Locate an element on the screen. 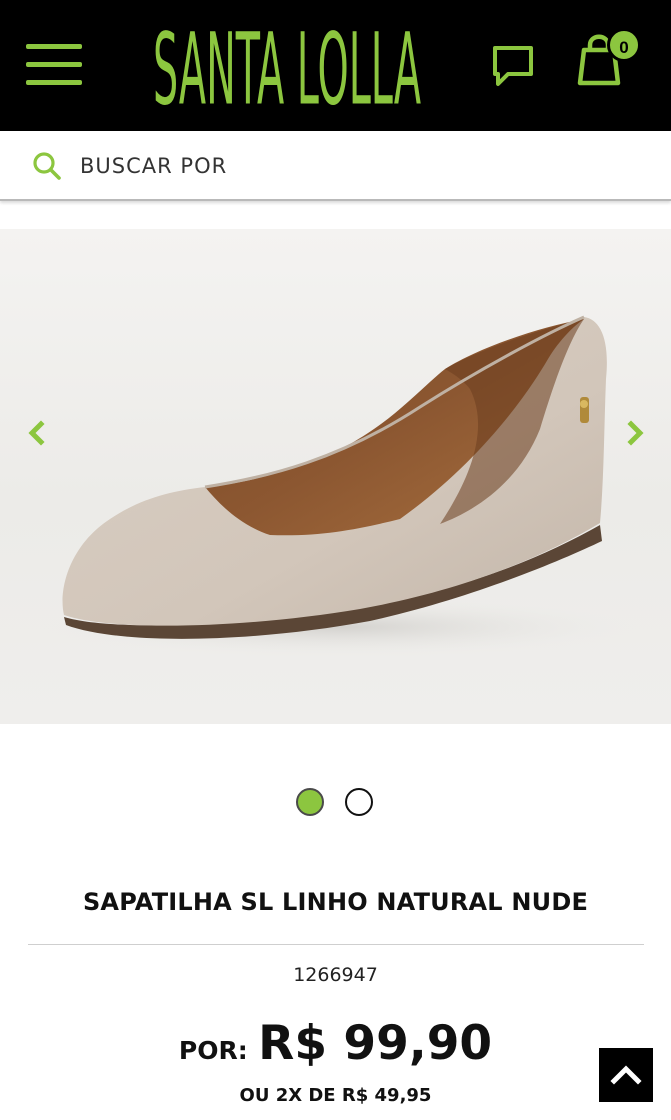  divider is located at coordinates (336, 944).